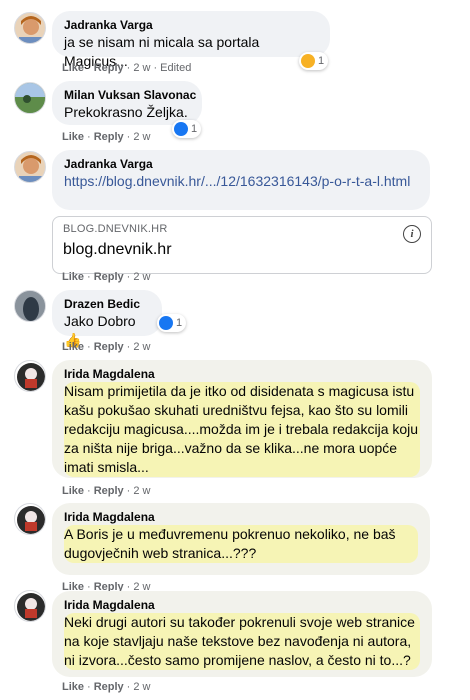 Image resolution: width=470 pixels, height=700 pixels. I want to click on link-preview-domain: BLOG.DNEVNIK.HR, so click(115, 229).